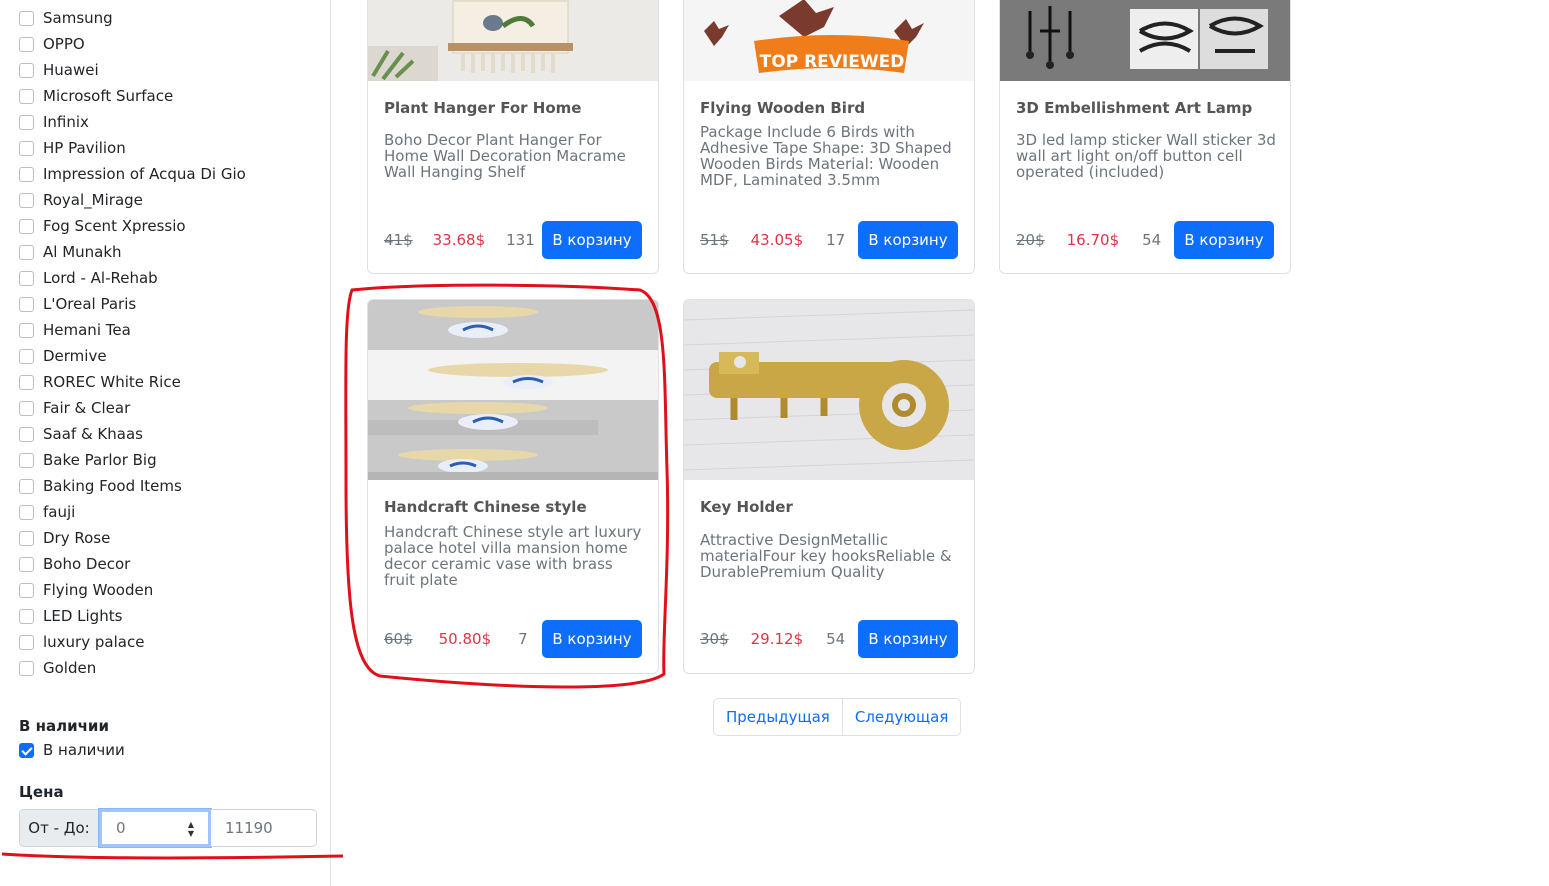 This screenshot has height=886, width=1549. What do you see at coordinates (829, 40) in the screenshot?
I see `product-image: TOP REVIEWED` at bounding box center [829, 40].